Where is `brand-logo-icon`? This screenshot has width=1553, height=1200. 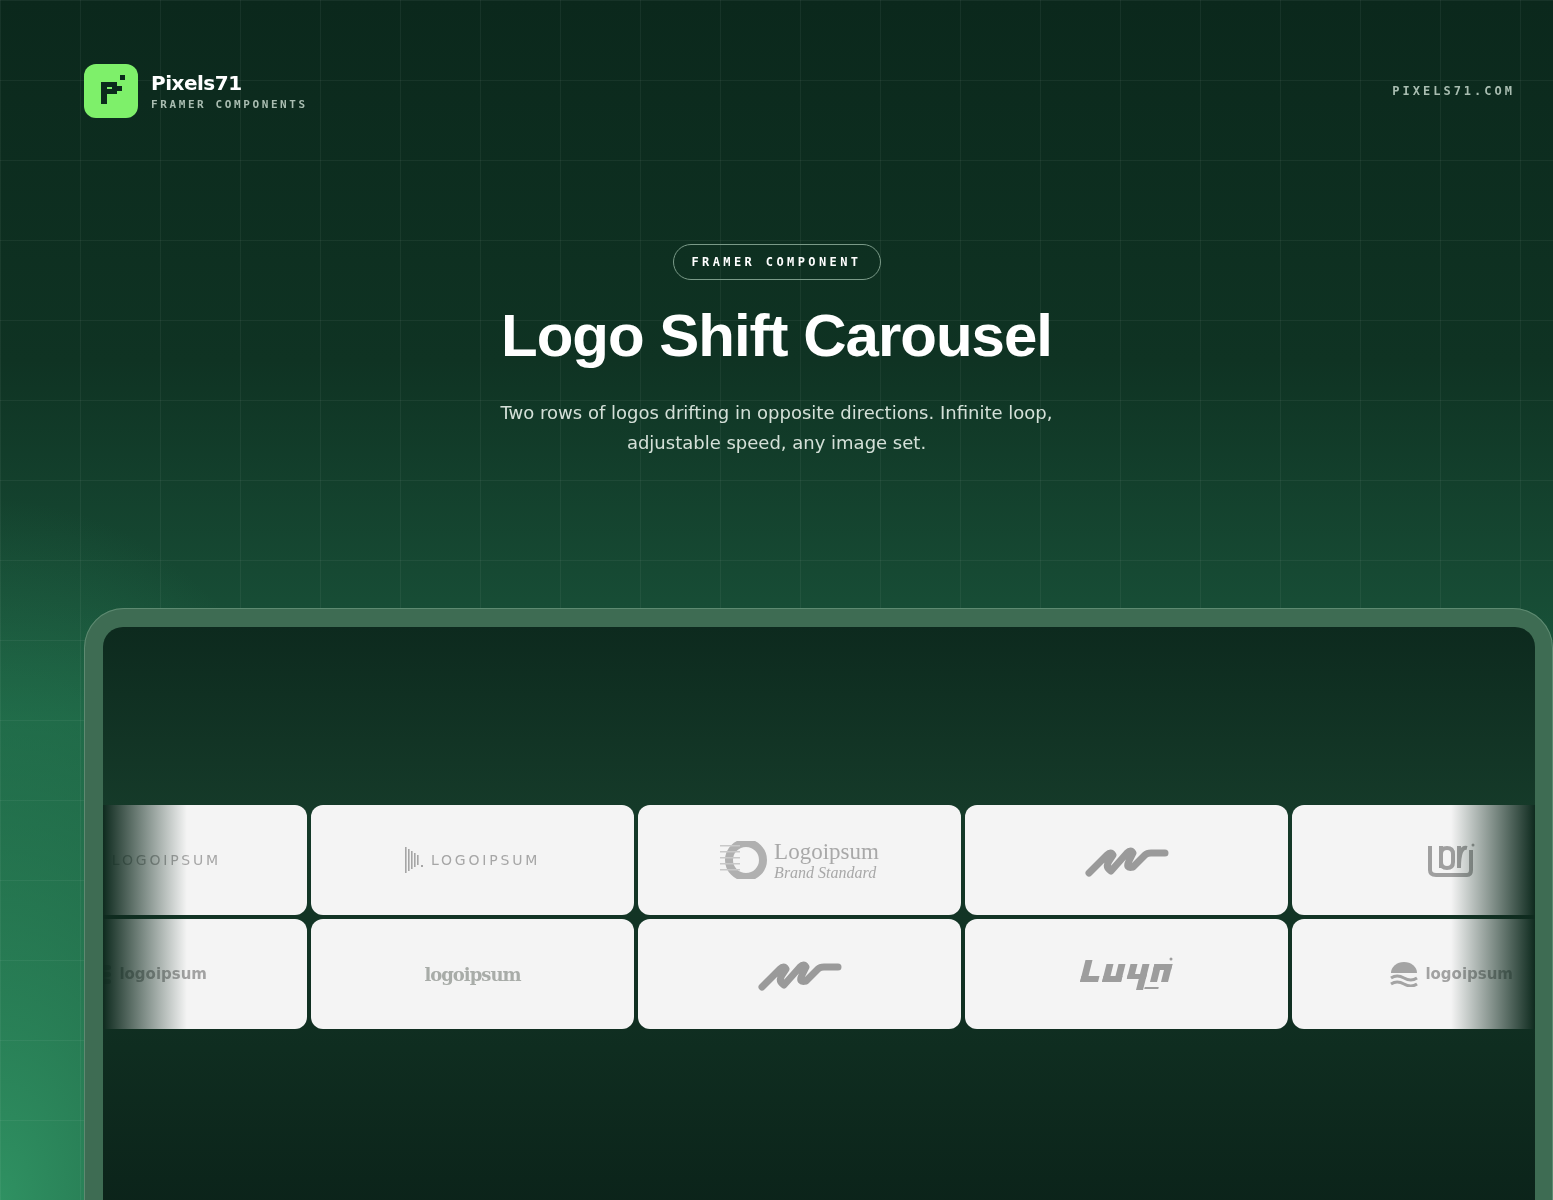 brand-logo-icon is located at coordinates (111, 91).